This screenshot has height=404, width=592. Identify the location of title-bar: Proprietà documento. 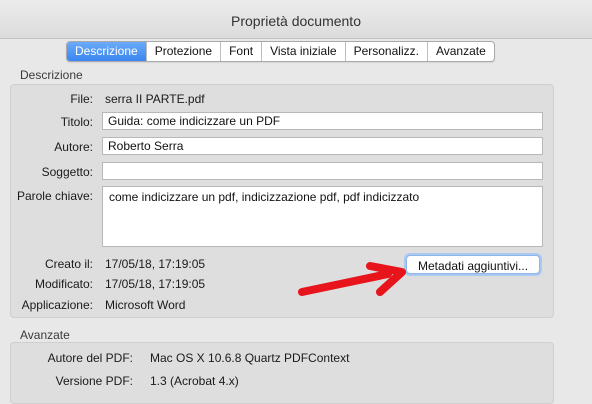
(296, 19).